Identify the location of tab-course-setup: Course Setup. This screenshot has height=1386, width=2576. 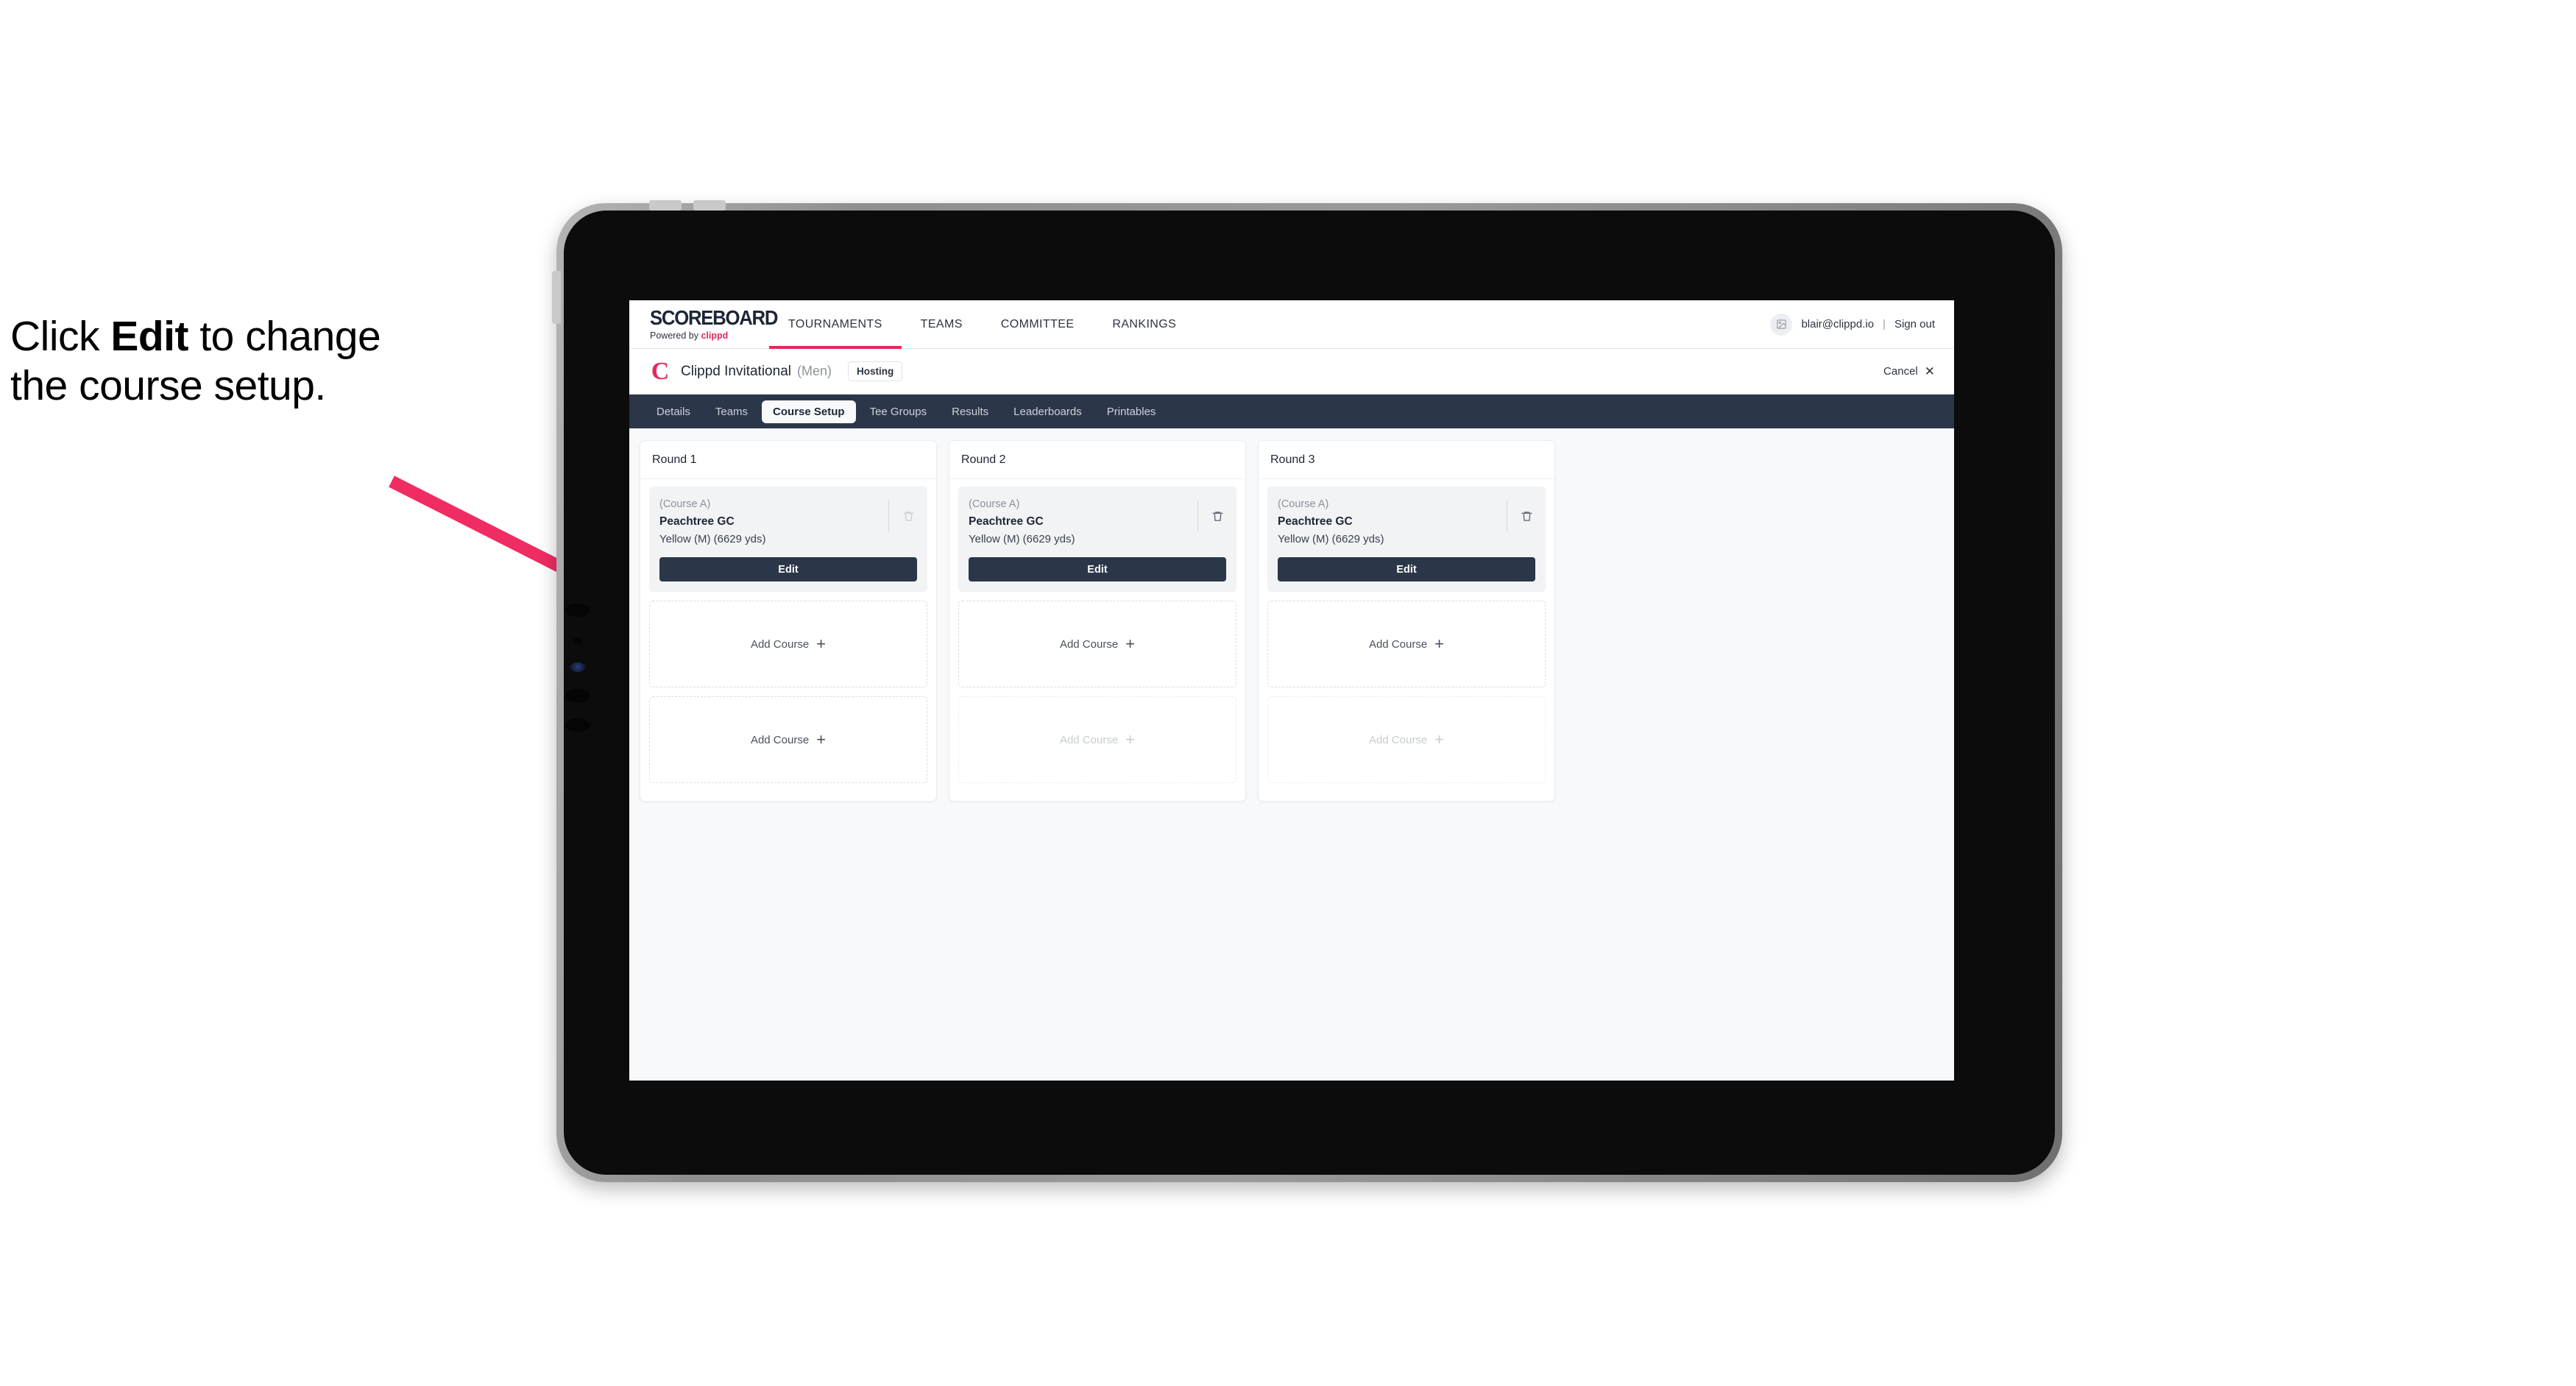
(809, 412).